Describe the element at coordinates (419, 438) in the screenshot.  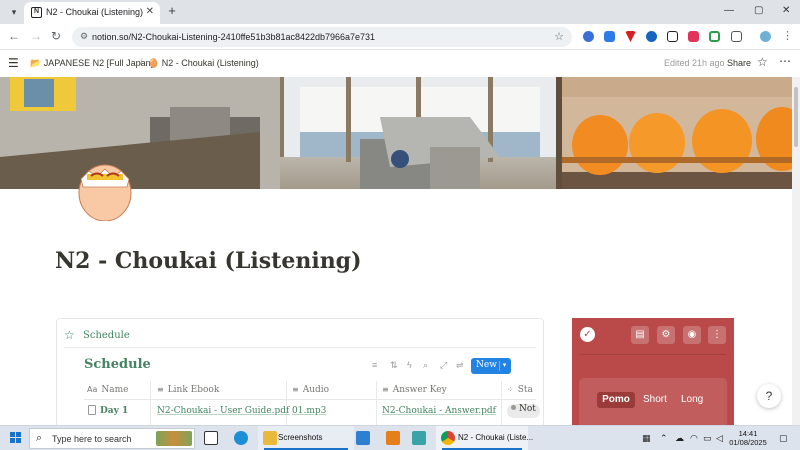
I see `media-player-icon` at that location.